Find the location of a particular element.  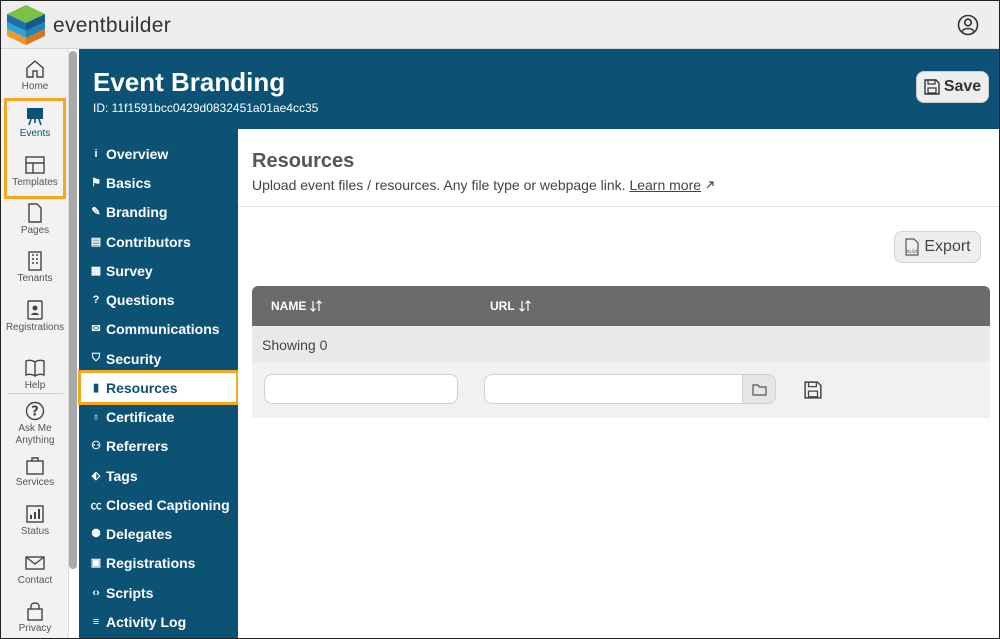

rail-label: Status is located at coordinates (35, 531).